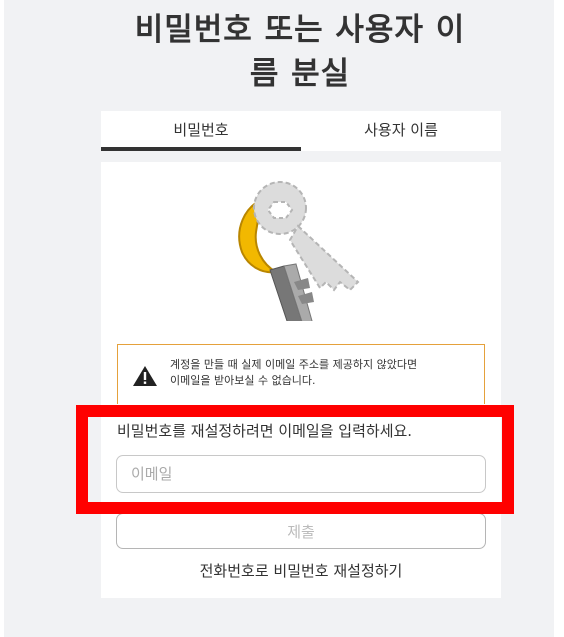 The width and height of the screenshot is (564, 637). I want to click on phone-reset-link: 전화번호로 비밀번호 재설정하기, so click(301, 570).